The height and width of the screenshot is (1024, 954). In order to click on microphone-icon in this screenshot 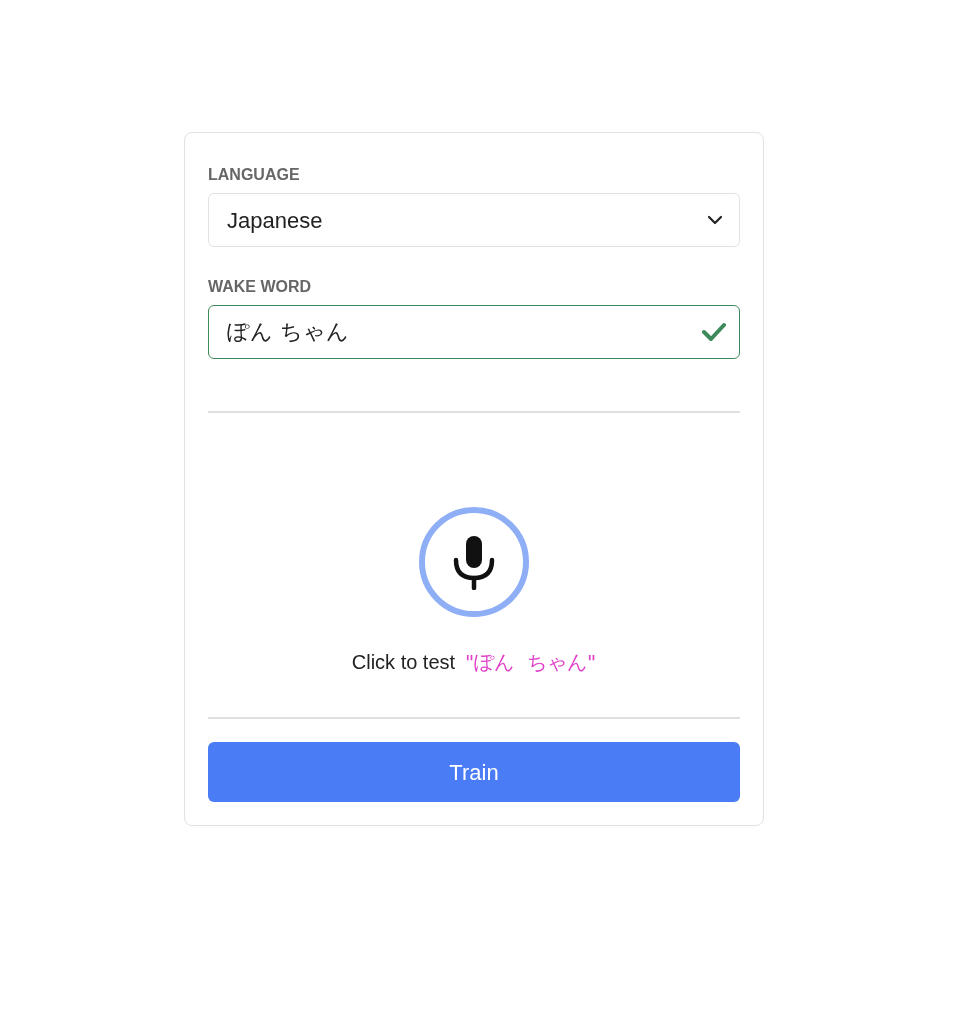, I will do `click(474, 562)`.